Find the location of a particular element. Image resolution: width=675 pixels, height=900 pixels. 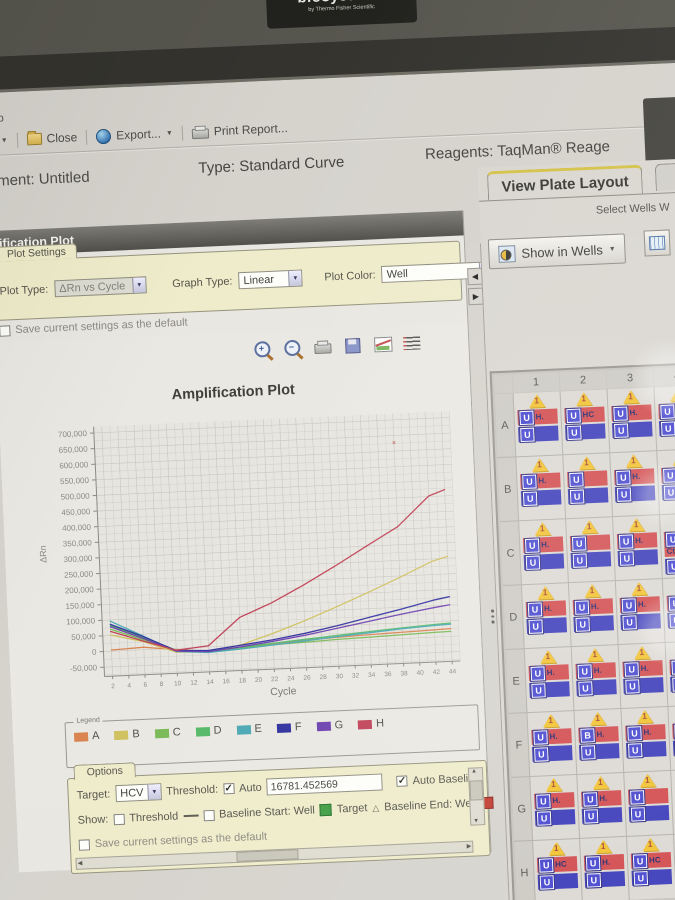

well-G1: 1 U H. U is located at coordinates (555, 807).